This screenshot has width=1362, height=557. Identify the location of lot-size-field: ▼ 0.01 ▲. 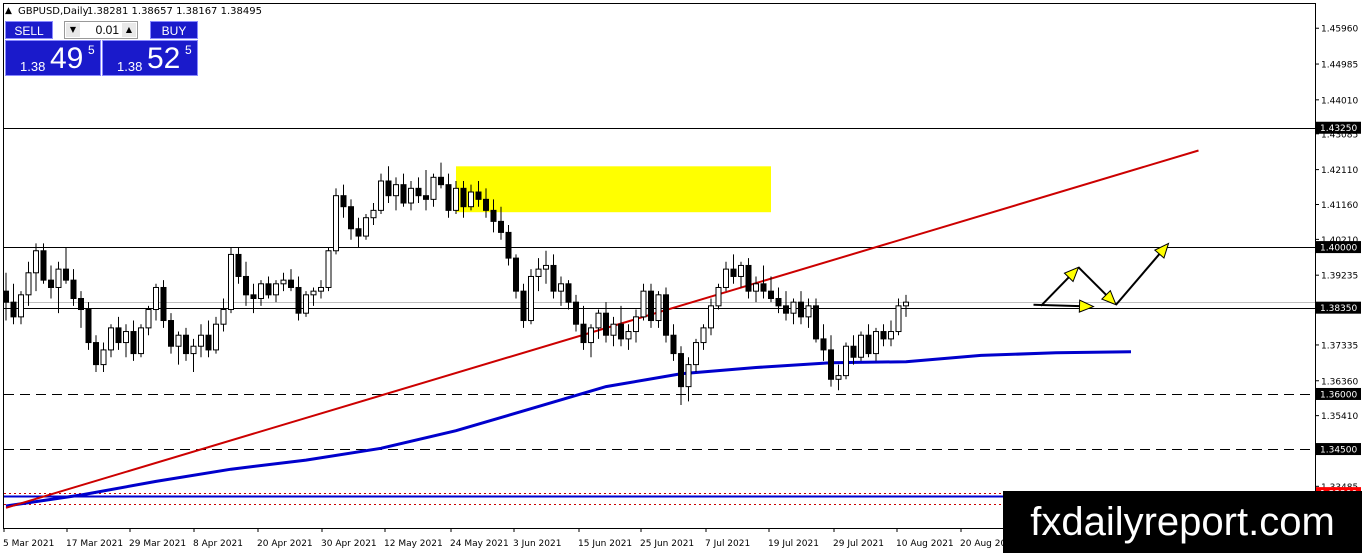
(101, 30).